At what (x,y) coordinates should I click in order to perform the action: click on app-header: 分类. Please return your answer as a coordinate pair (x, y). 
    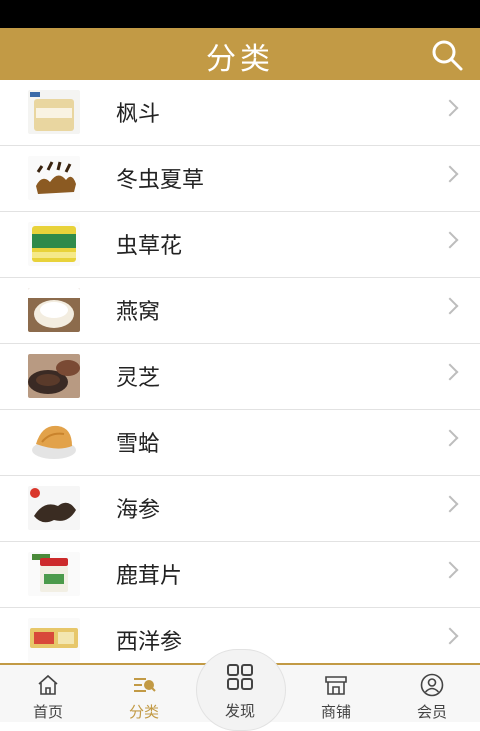
    Looking at the image, I should click on (240, 54).